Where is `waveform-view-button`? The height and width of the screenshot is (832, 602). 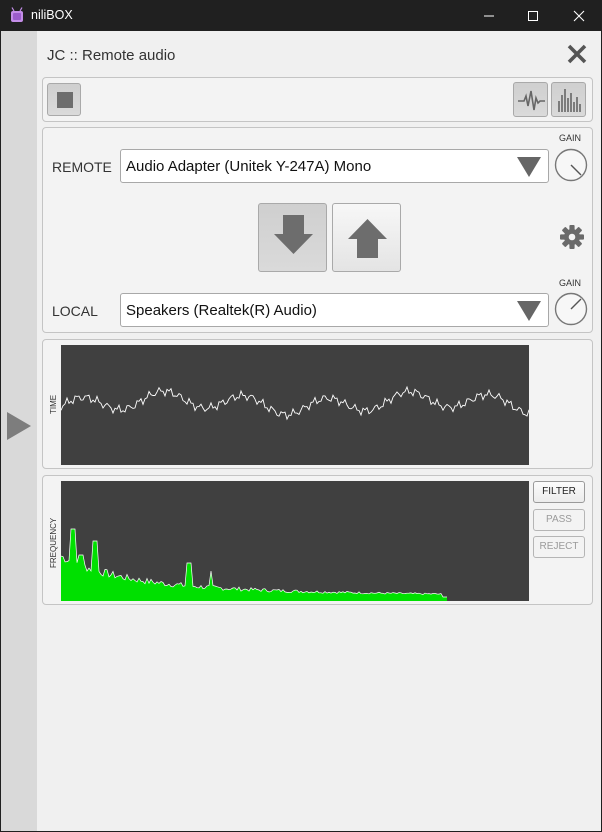
waveform-view-button is located at coordinates (530, 99).